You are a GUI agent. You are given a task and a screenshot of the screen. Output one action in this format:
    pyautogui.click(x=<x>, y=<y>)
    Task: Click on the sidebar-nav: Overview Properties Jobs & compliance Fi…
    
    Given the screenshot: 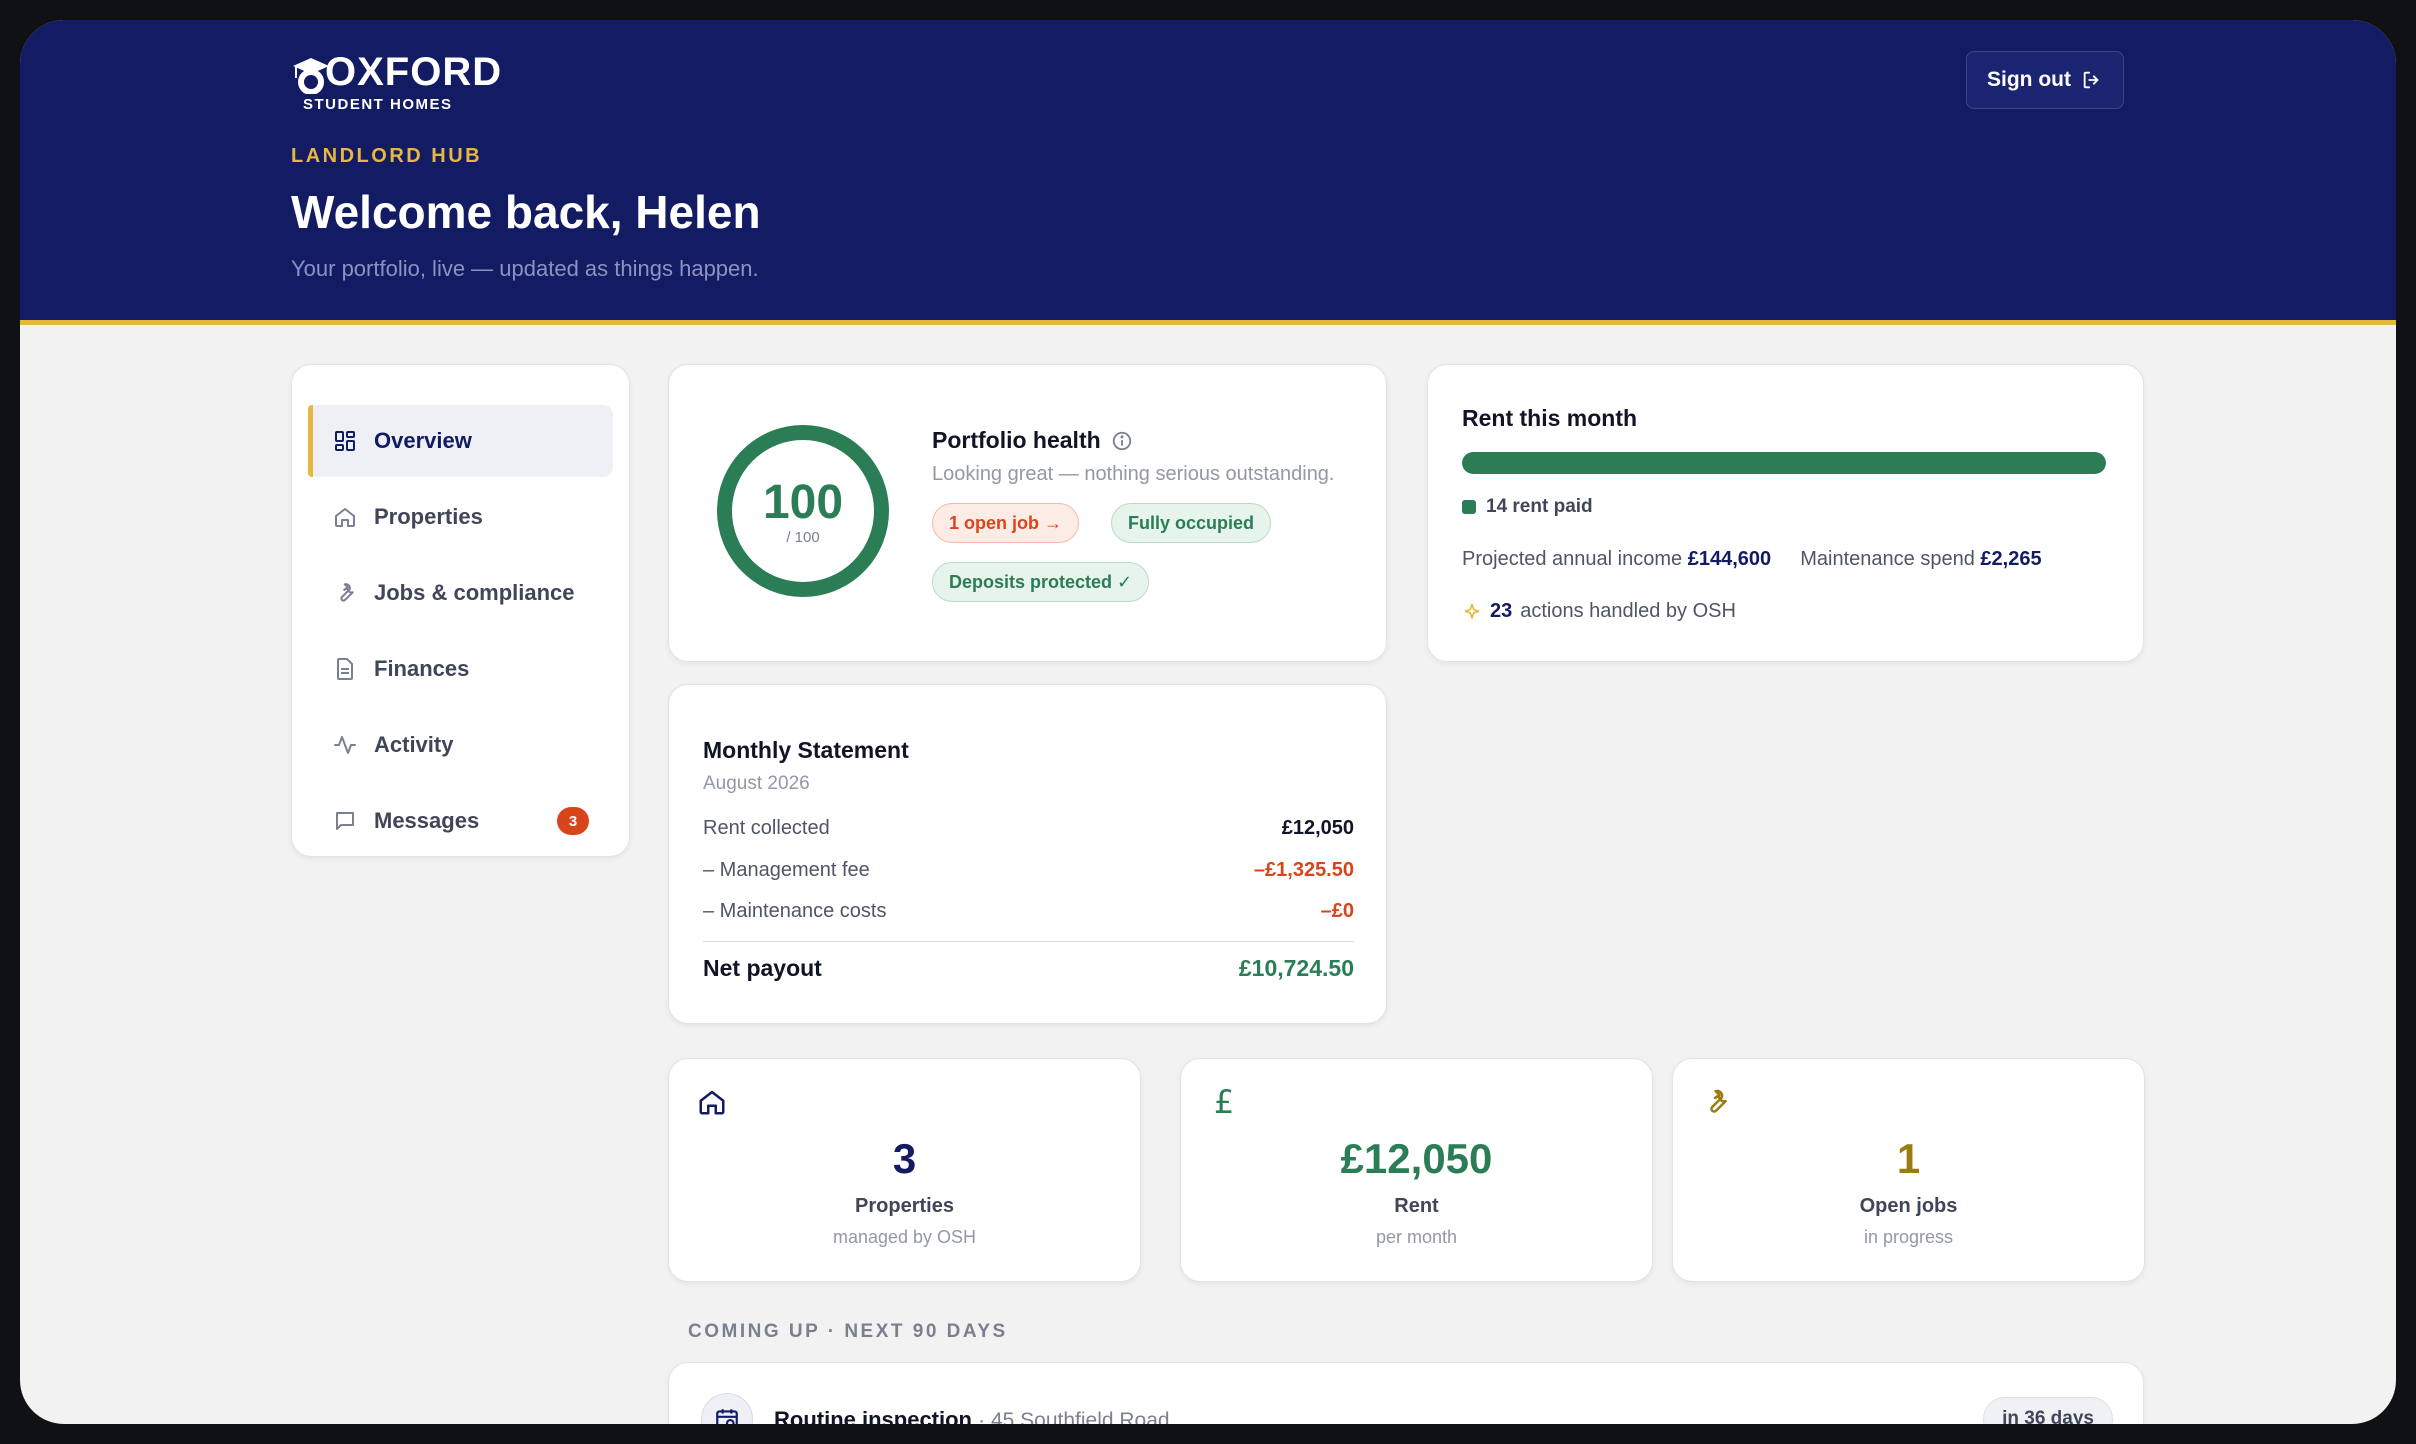 What is the action you would take?
    pyautogui.click(x=460, y=610)
    